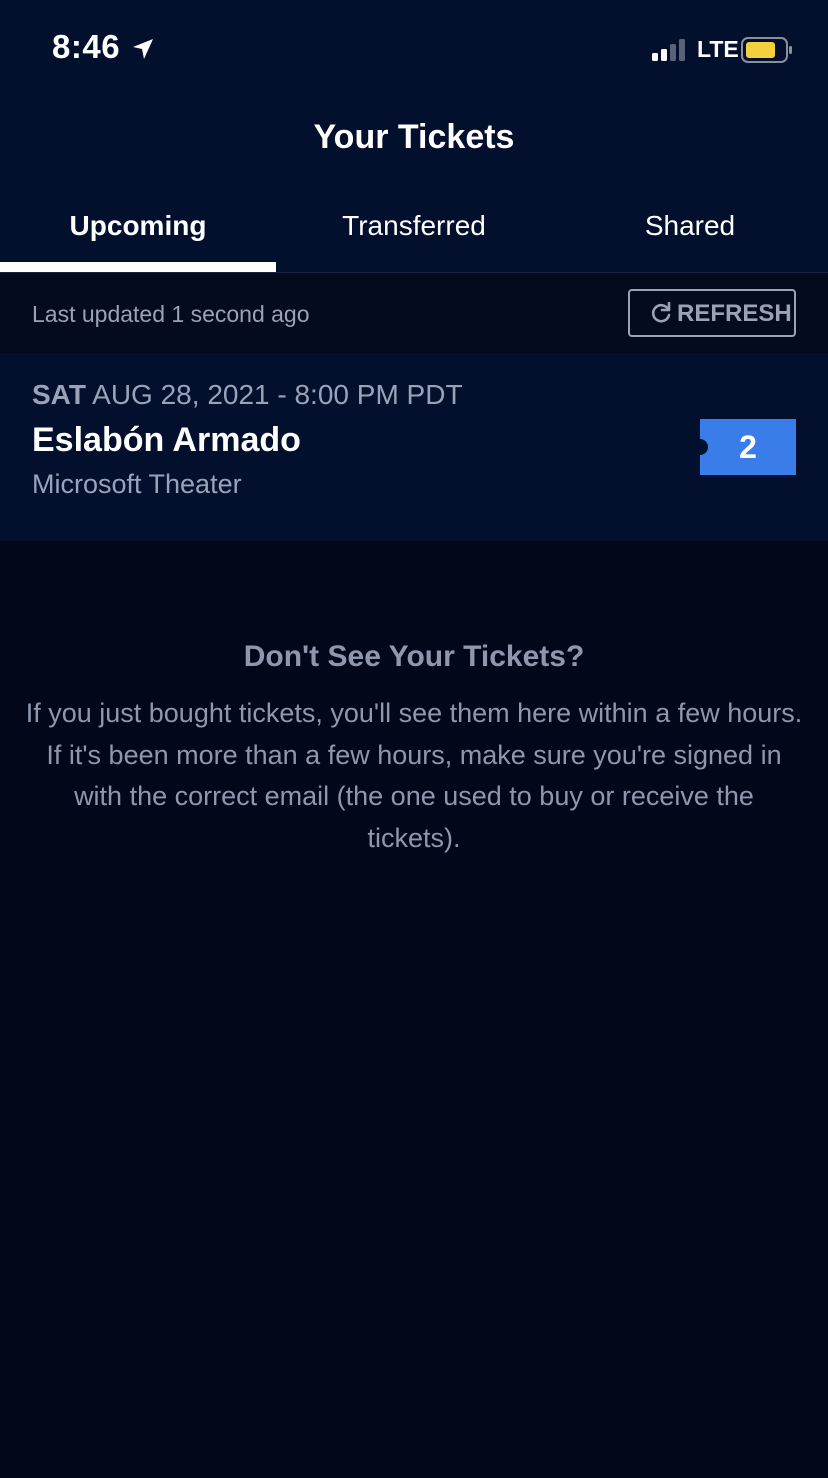  What do you see at coordinates (748, 447) in the screenshot?
I see `ticket-count: 2` at bounding box center [748, 447].